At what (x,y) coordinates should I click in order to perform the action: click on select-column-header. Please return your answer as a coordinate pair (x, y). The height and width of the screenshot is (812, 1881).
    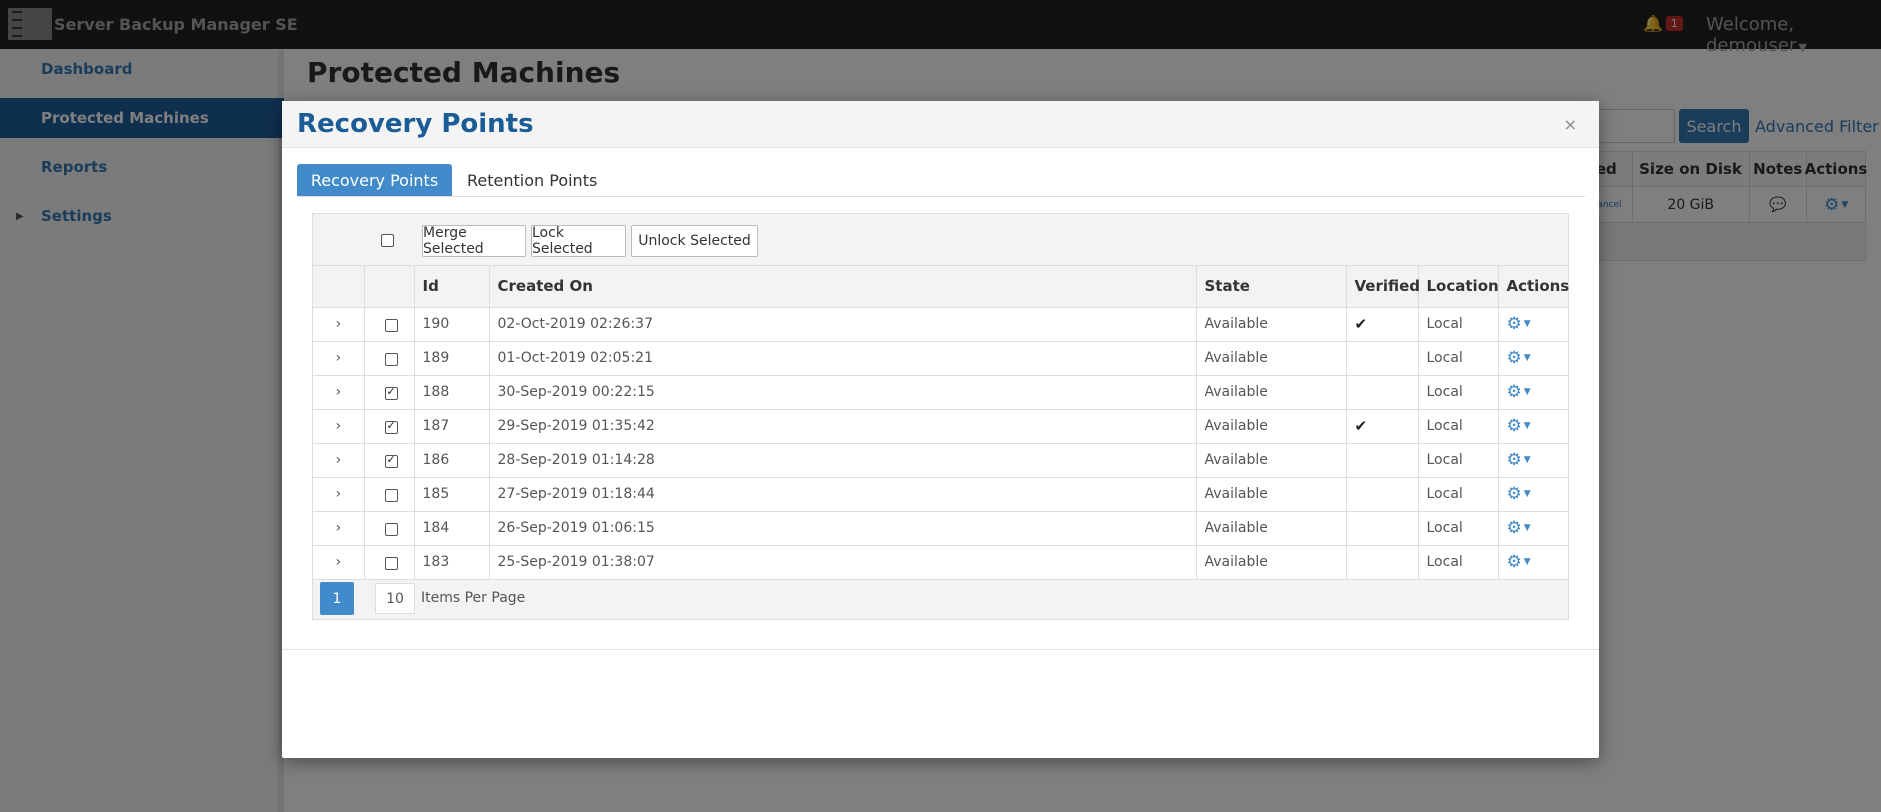
    Looking at the image, I should click on (389, 287).